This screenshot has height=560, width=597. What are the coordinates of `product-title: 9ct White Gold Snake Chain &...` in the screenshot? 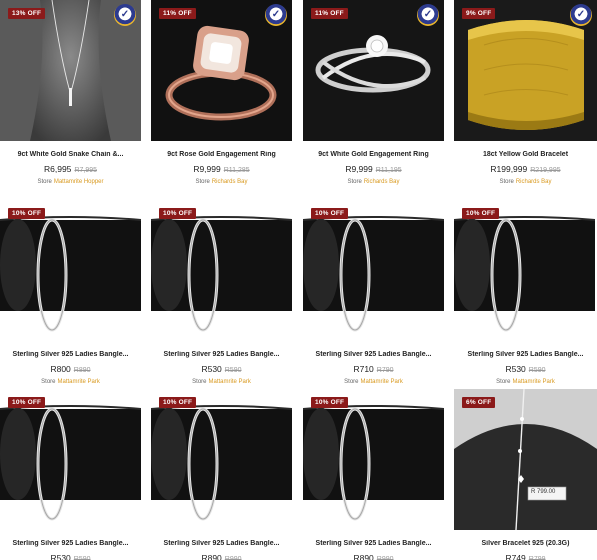 It's located at (70, 154).